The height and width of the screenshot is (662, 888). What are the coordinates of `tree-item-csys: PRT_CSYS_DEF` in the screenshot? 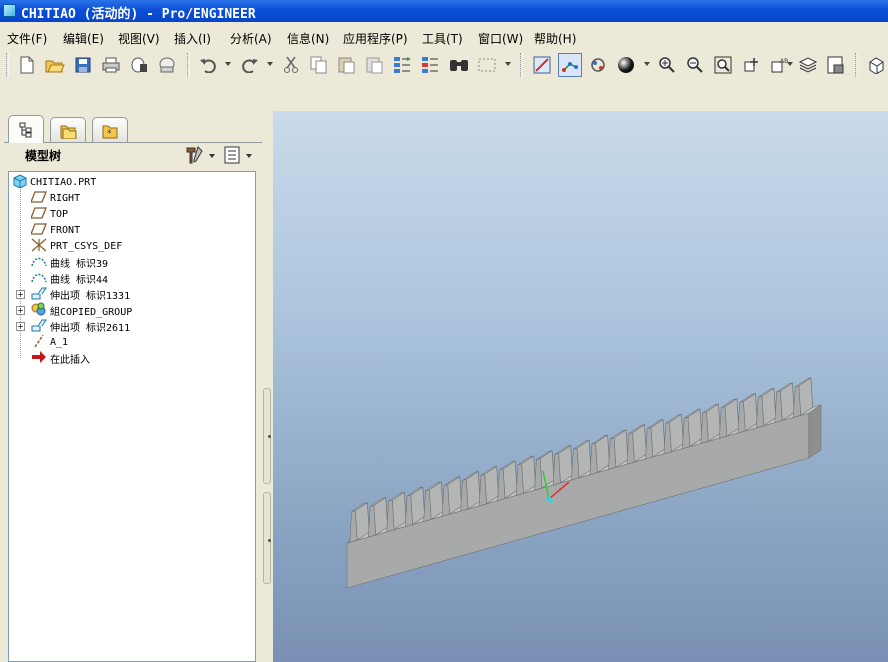 It's located at (76, 246).